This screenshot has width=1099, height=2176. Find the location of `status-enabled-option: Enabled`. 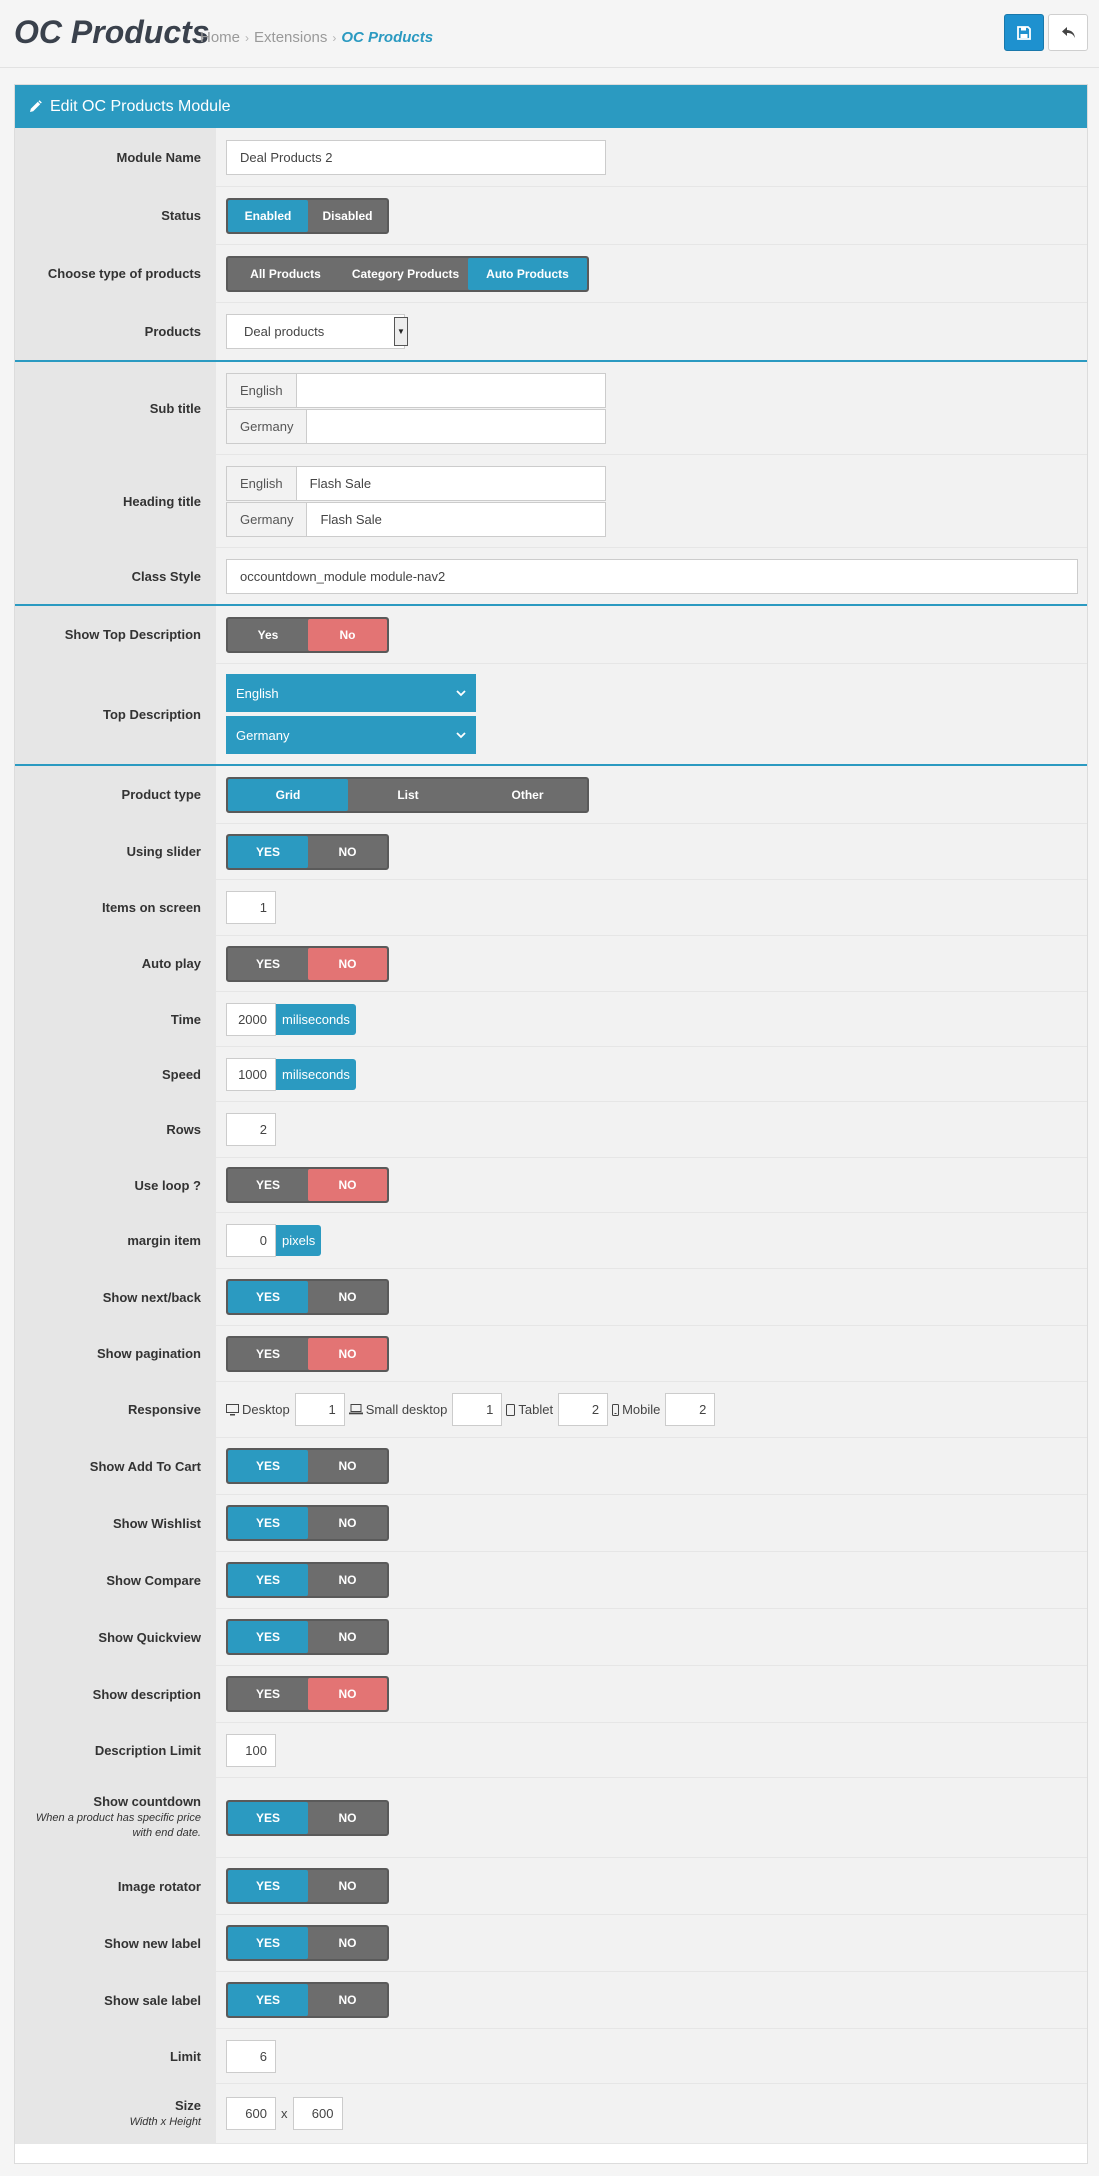

status-enabled-option: Enabled is located at coordinates (268, 215).